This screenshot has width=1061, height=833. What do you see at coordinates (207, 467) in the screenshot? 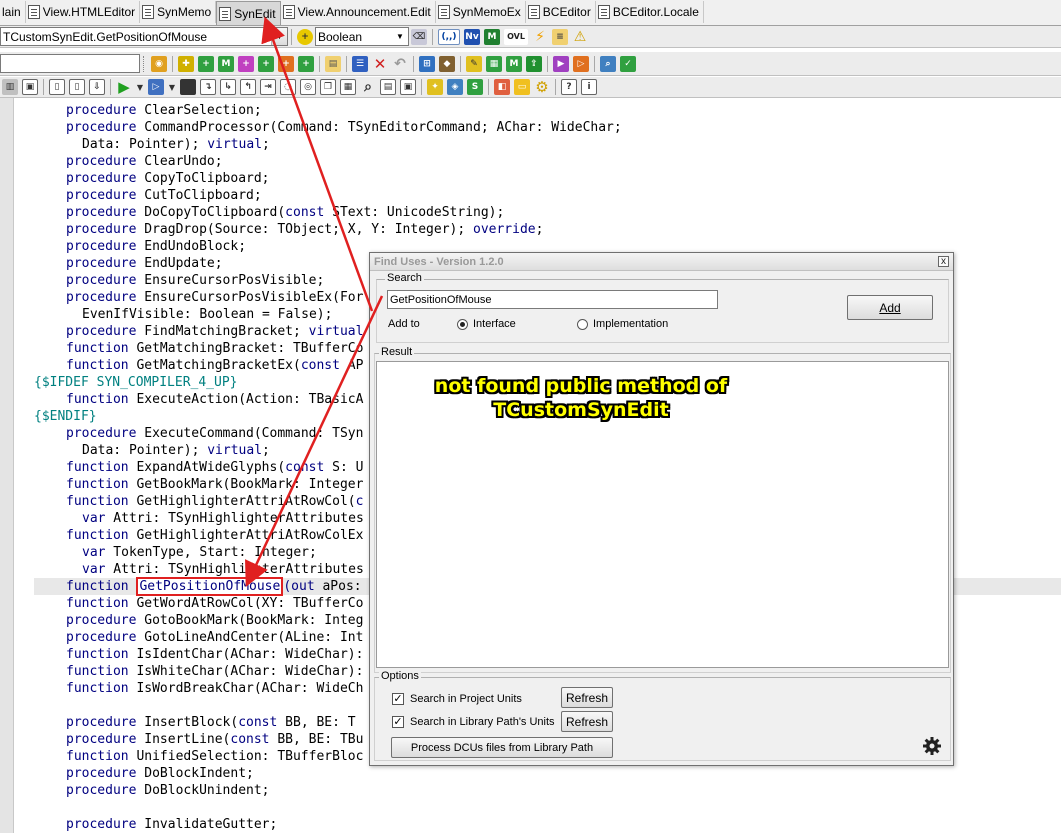
I see `code-token: ExpandAtWideGlyphs(` at bounding box center [207, 467].